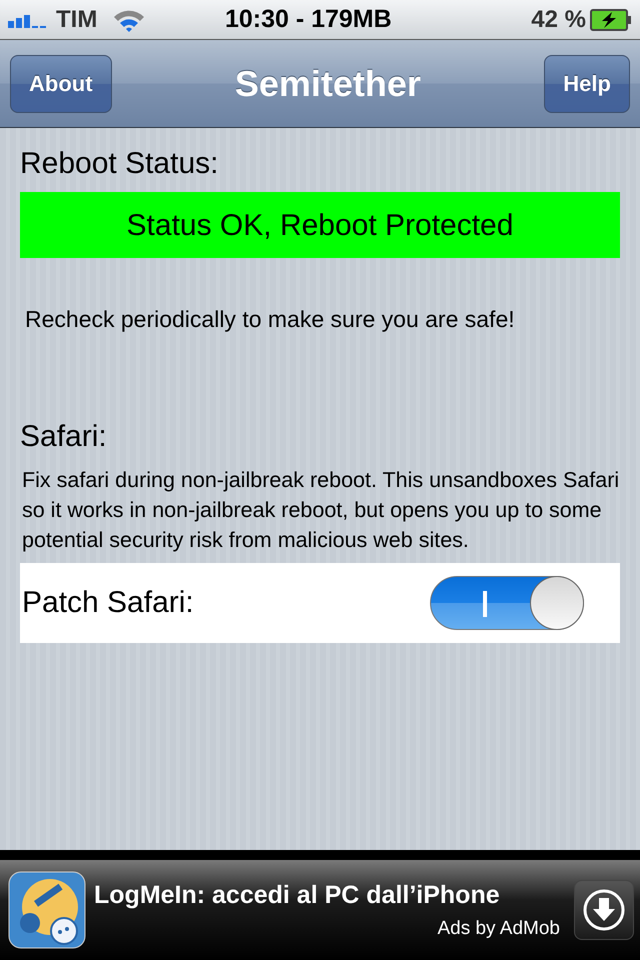 The image size is (640, 960). What do you see at coordinates (47, 910) in the screenshot?
I see `app-icon` at bounding box center [47, 910].